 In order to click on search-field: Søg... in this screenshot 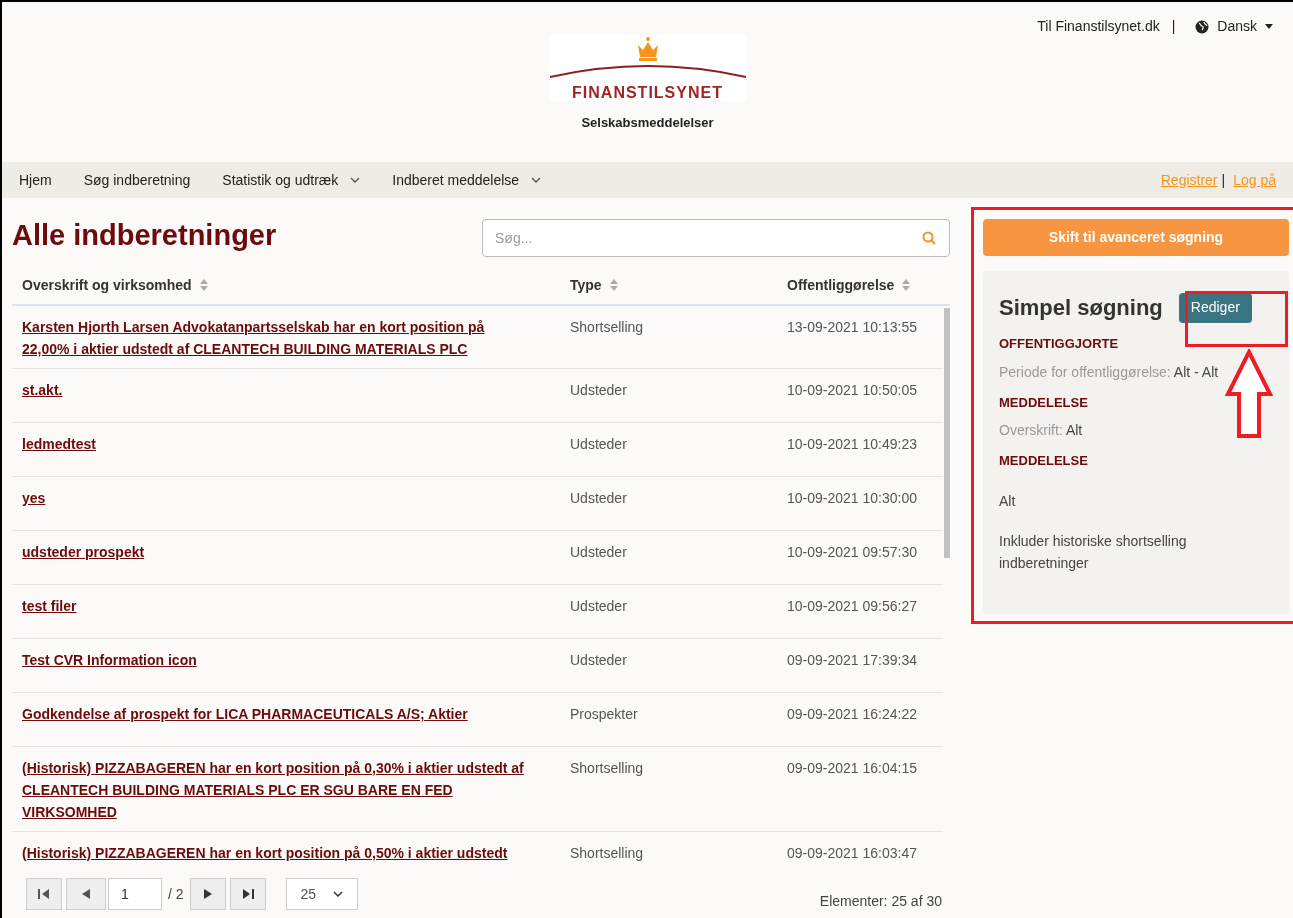, I will do `click(716, 238)`.